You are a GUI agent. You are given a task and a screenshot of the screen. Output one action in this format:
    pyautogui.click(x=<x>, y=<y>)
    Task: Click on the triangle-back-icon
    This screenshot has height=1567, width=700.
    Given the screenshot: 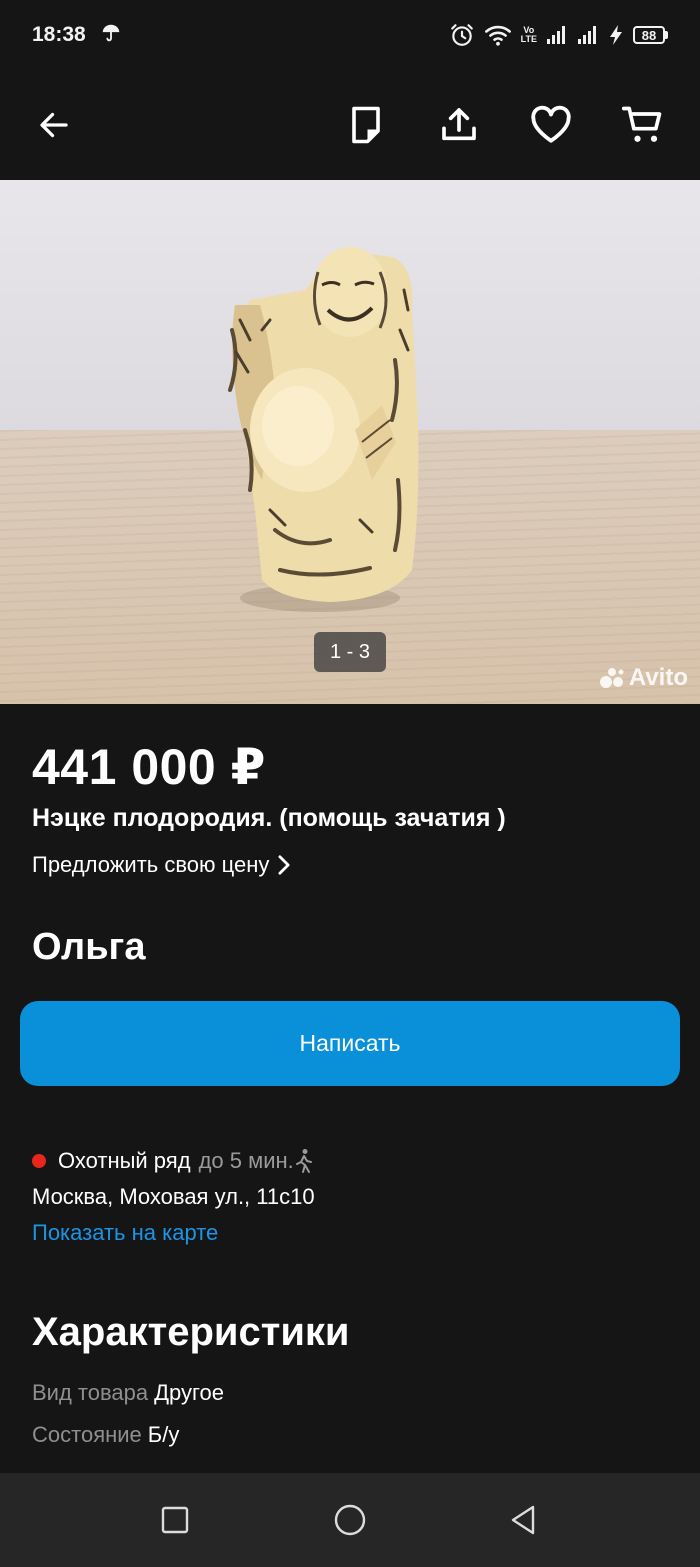 What is the action you would take?
    pyautogui.click(x=523, y=1520)
    